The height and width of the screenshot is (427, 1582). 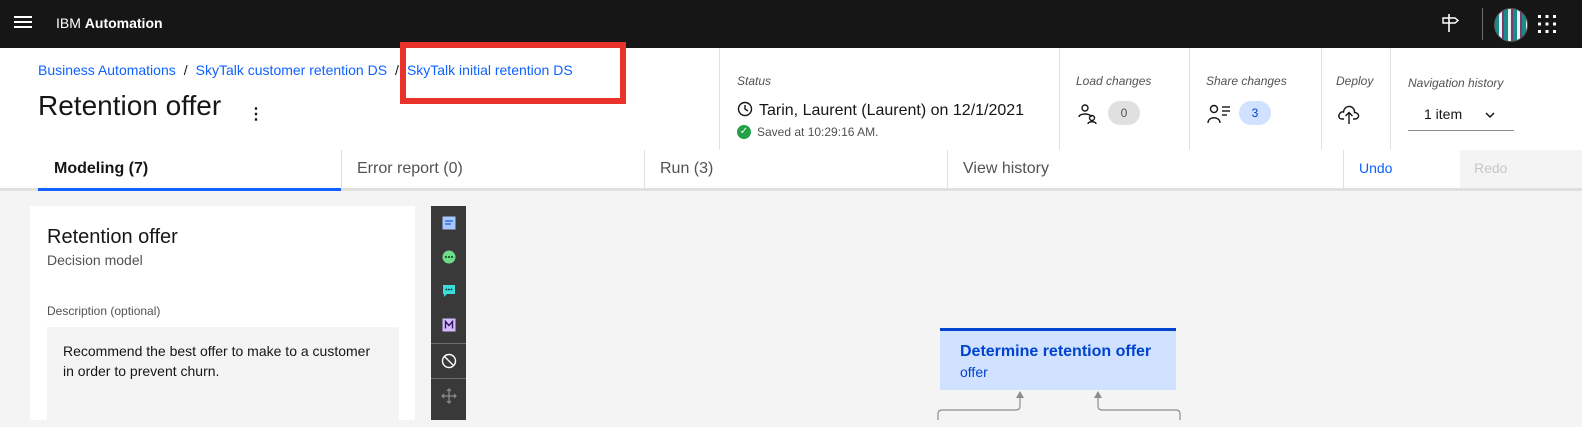 I want to click on model-title: Retention offer, so click(x=112, y=237).